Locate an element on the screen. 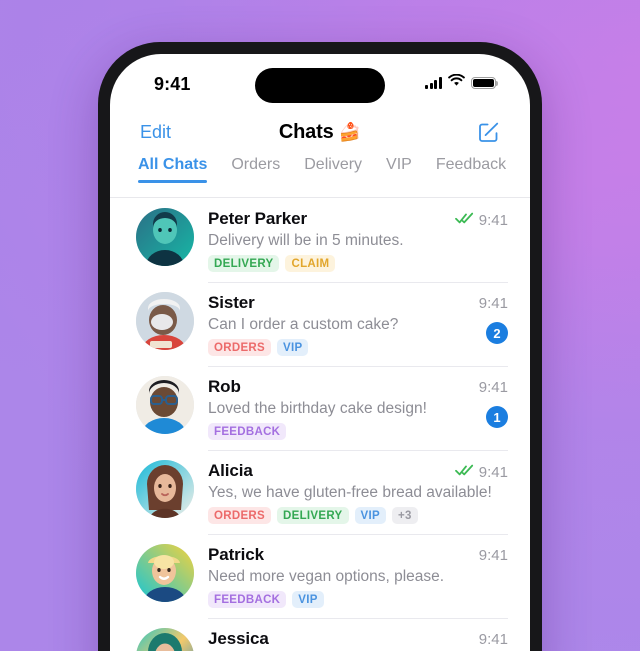 Image resolution: width=640 pixels, height=651 pixels. tab-bar: All Chats Orders Delivery VIP Feedback E is located at coordinates (320, 177).